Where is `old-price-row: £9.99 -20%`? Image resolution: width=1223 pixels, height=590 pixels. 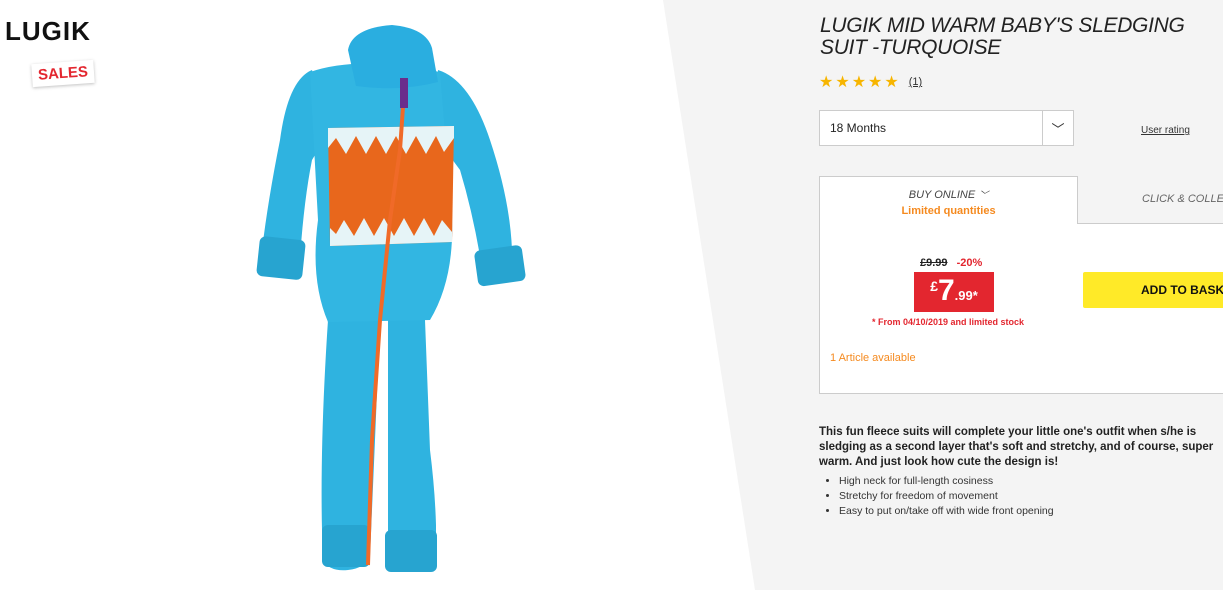
old-price-row: £9.99 -20% is located at coordinates (951, 263).